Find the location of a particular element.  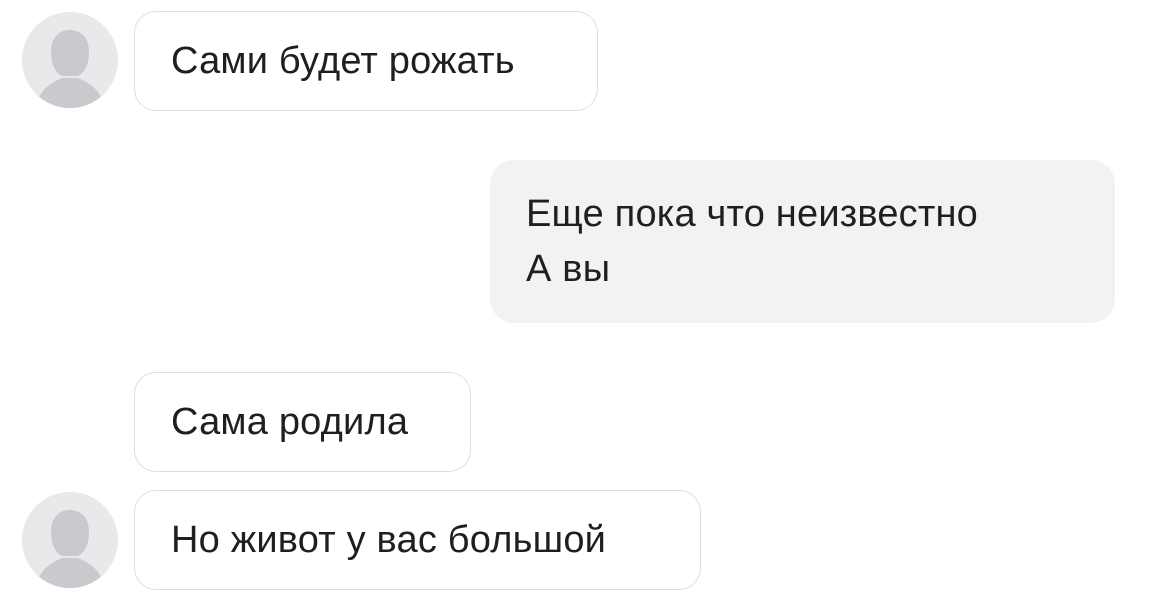

message-bubble-outgoing: Еще пока что неизвестно А вы is located at coordinates (802, 241).